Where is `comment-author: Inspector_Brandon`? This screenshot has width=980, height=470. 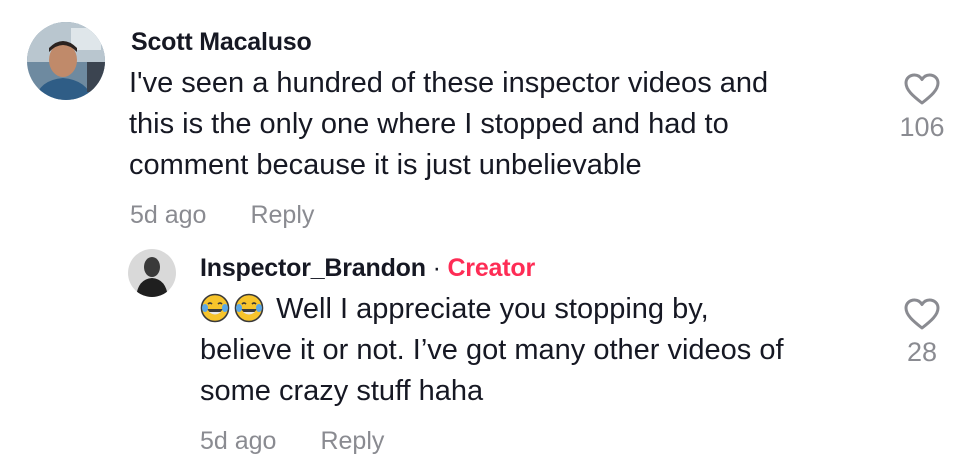 comment-author: Inspector_Brandon is located at coordinates (313, 268).